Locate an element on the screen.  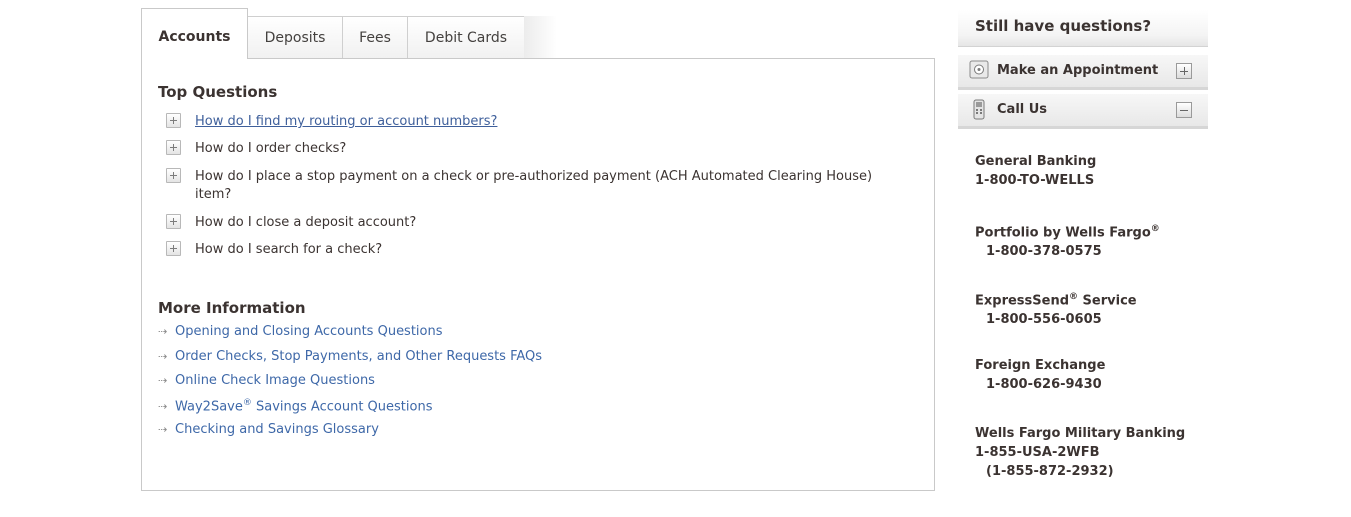
sidebar-title: Still have questions? is located at coordinates (1063, 26).